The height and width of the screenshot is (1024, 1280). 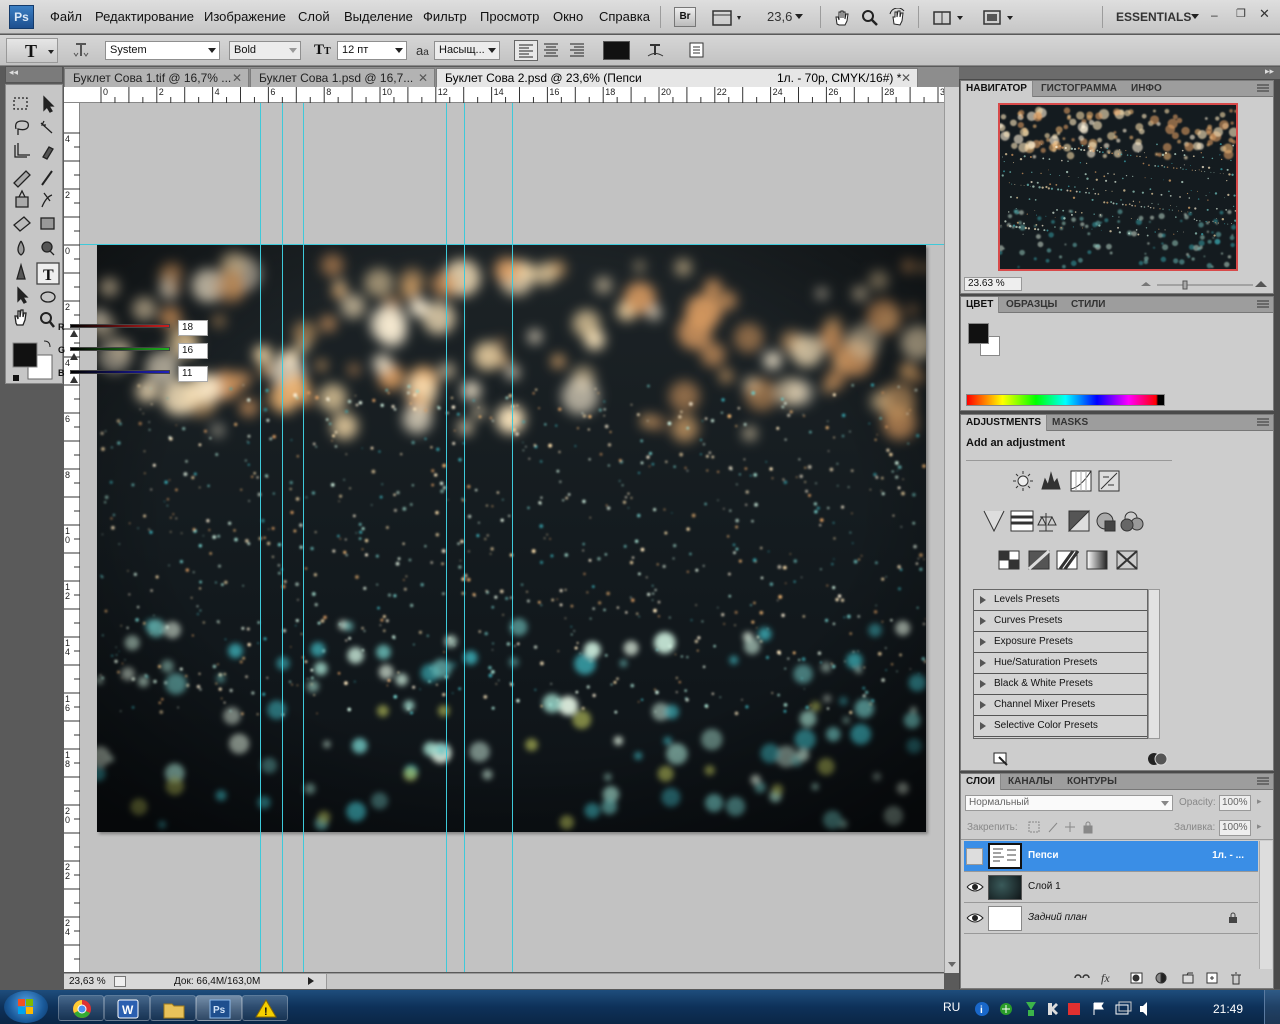 What do you see at coordinates (445, 16) in the screenshot?
I see `menu-filter: Фильтр` at bounding box center [445, 16].